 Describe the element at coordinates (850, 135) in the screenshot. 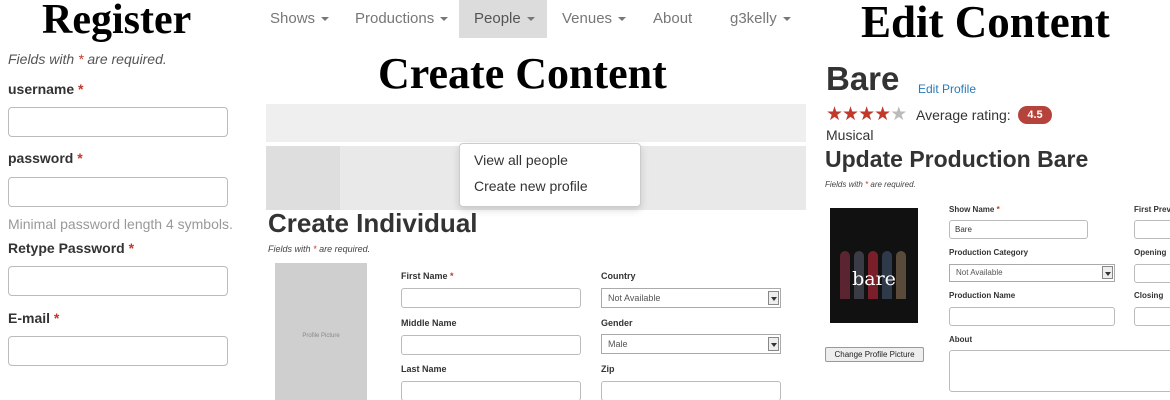

I see `genre-label: Musical` at that location.